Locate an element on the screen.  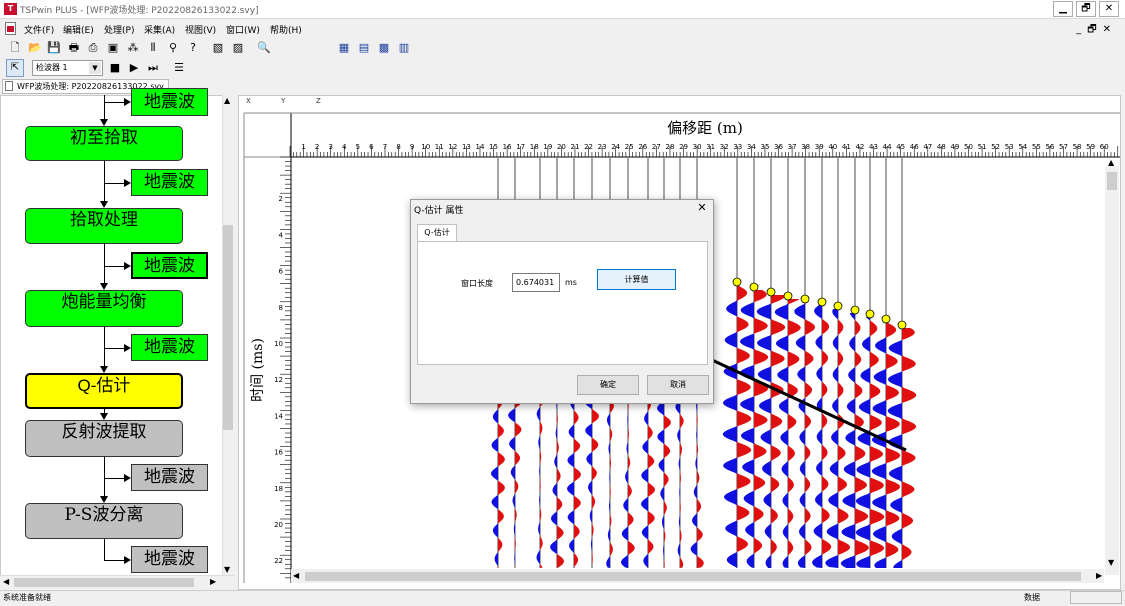
scroll-down-icon: ▼ is located at coordinates (1111, 562).